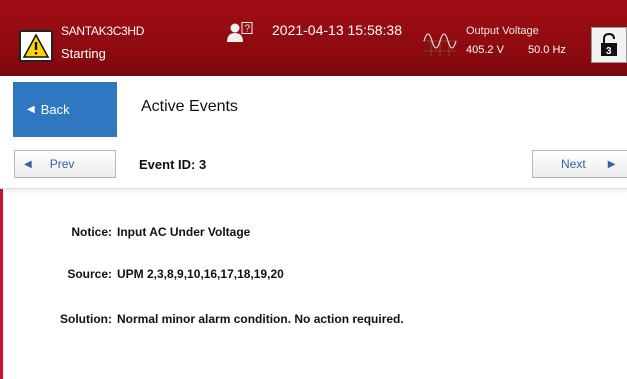 The height and width of the screenshot is (379, 627). Describe the element at coordinates (485, 50) in the screenshot. I see `output-voltage-value: 405.2 V` at that location.